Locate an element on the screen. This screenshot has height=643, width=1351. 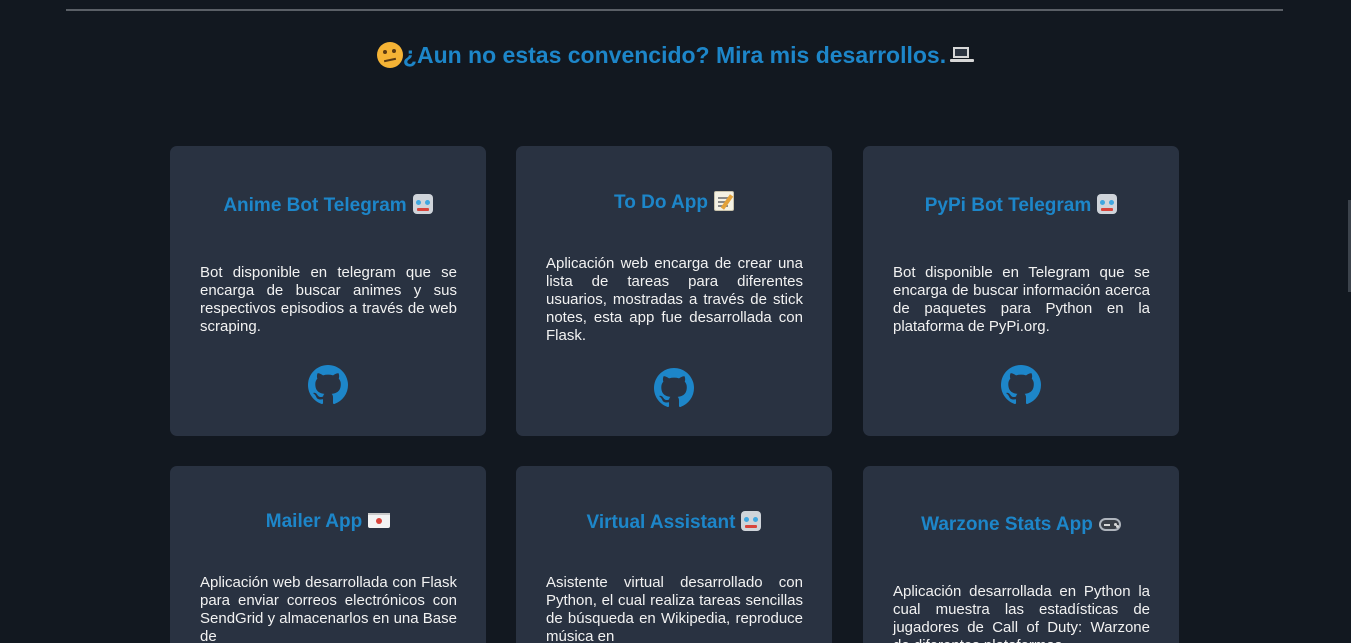
project-title: Virtual Assistant is located at coordinates (674, 522).